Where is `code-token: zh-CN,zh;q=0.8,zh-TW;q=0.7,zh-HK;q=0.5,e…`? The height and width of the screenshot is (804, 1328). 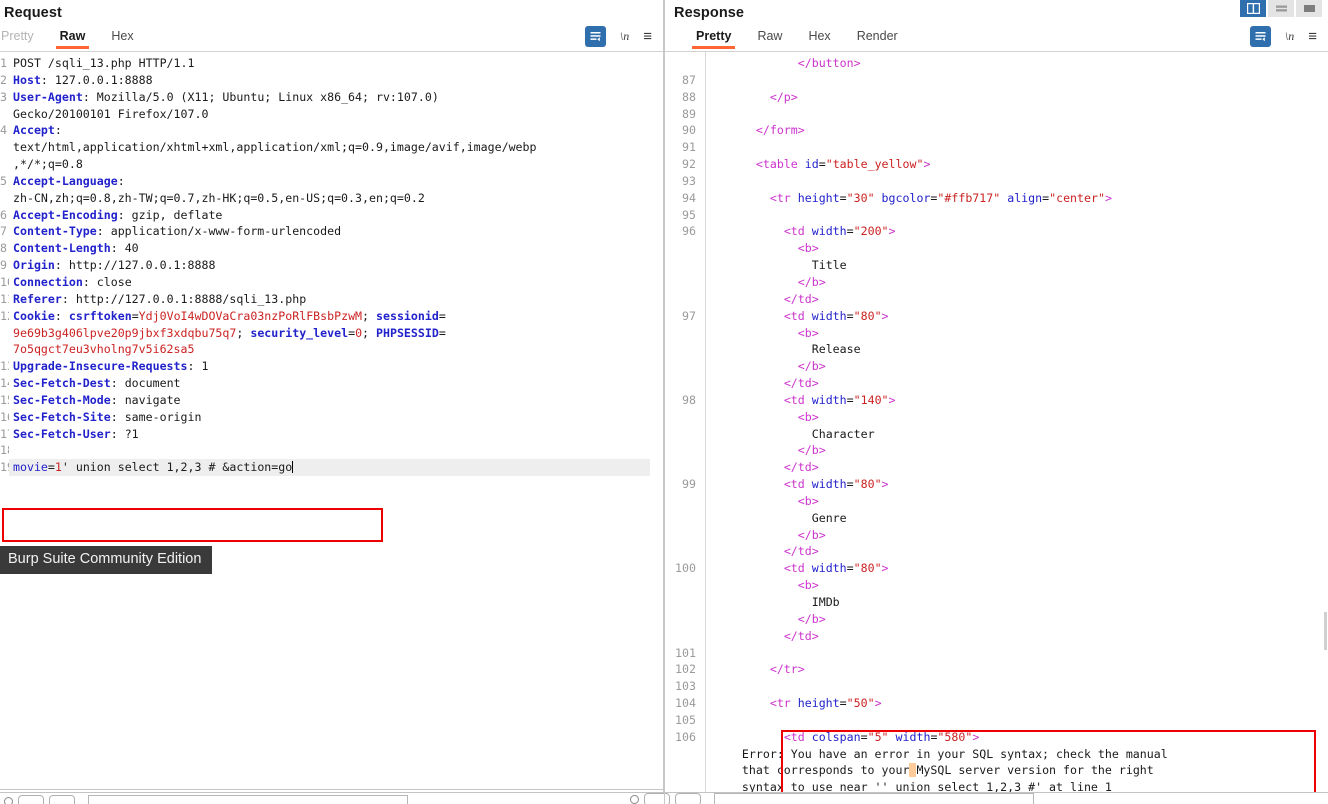
code-token: zh-CN,zh;q=0.8,zh-TW;q=0.7,zh-HK;q=0.5,e… is located at coordinates (219, 197).